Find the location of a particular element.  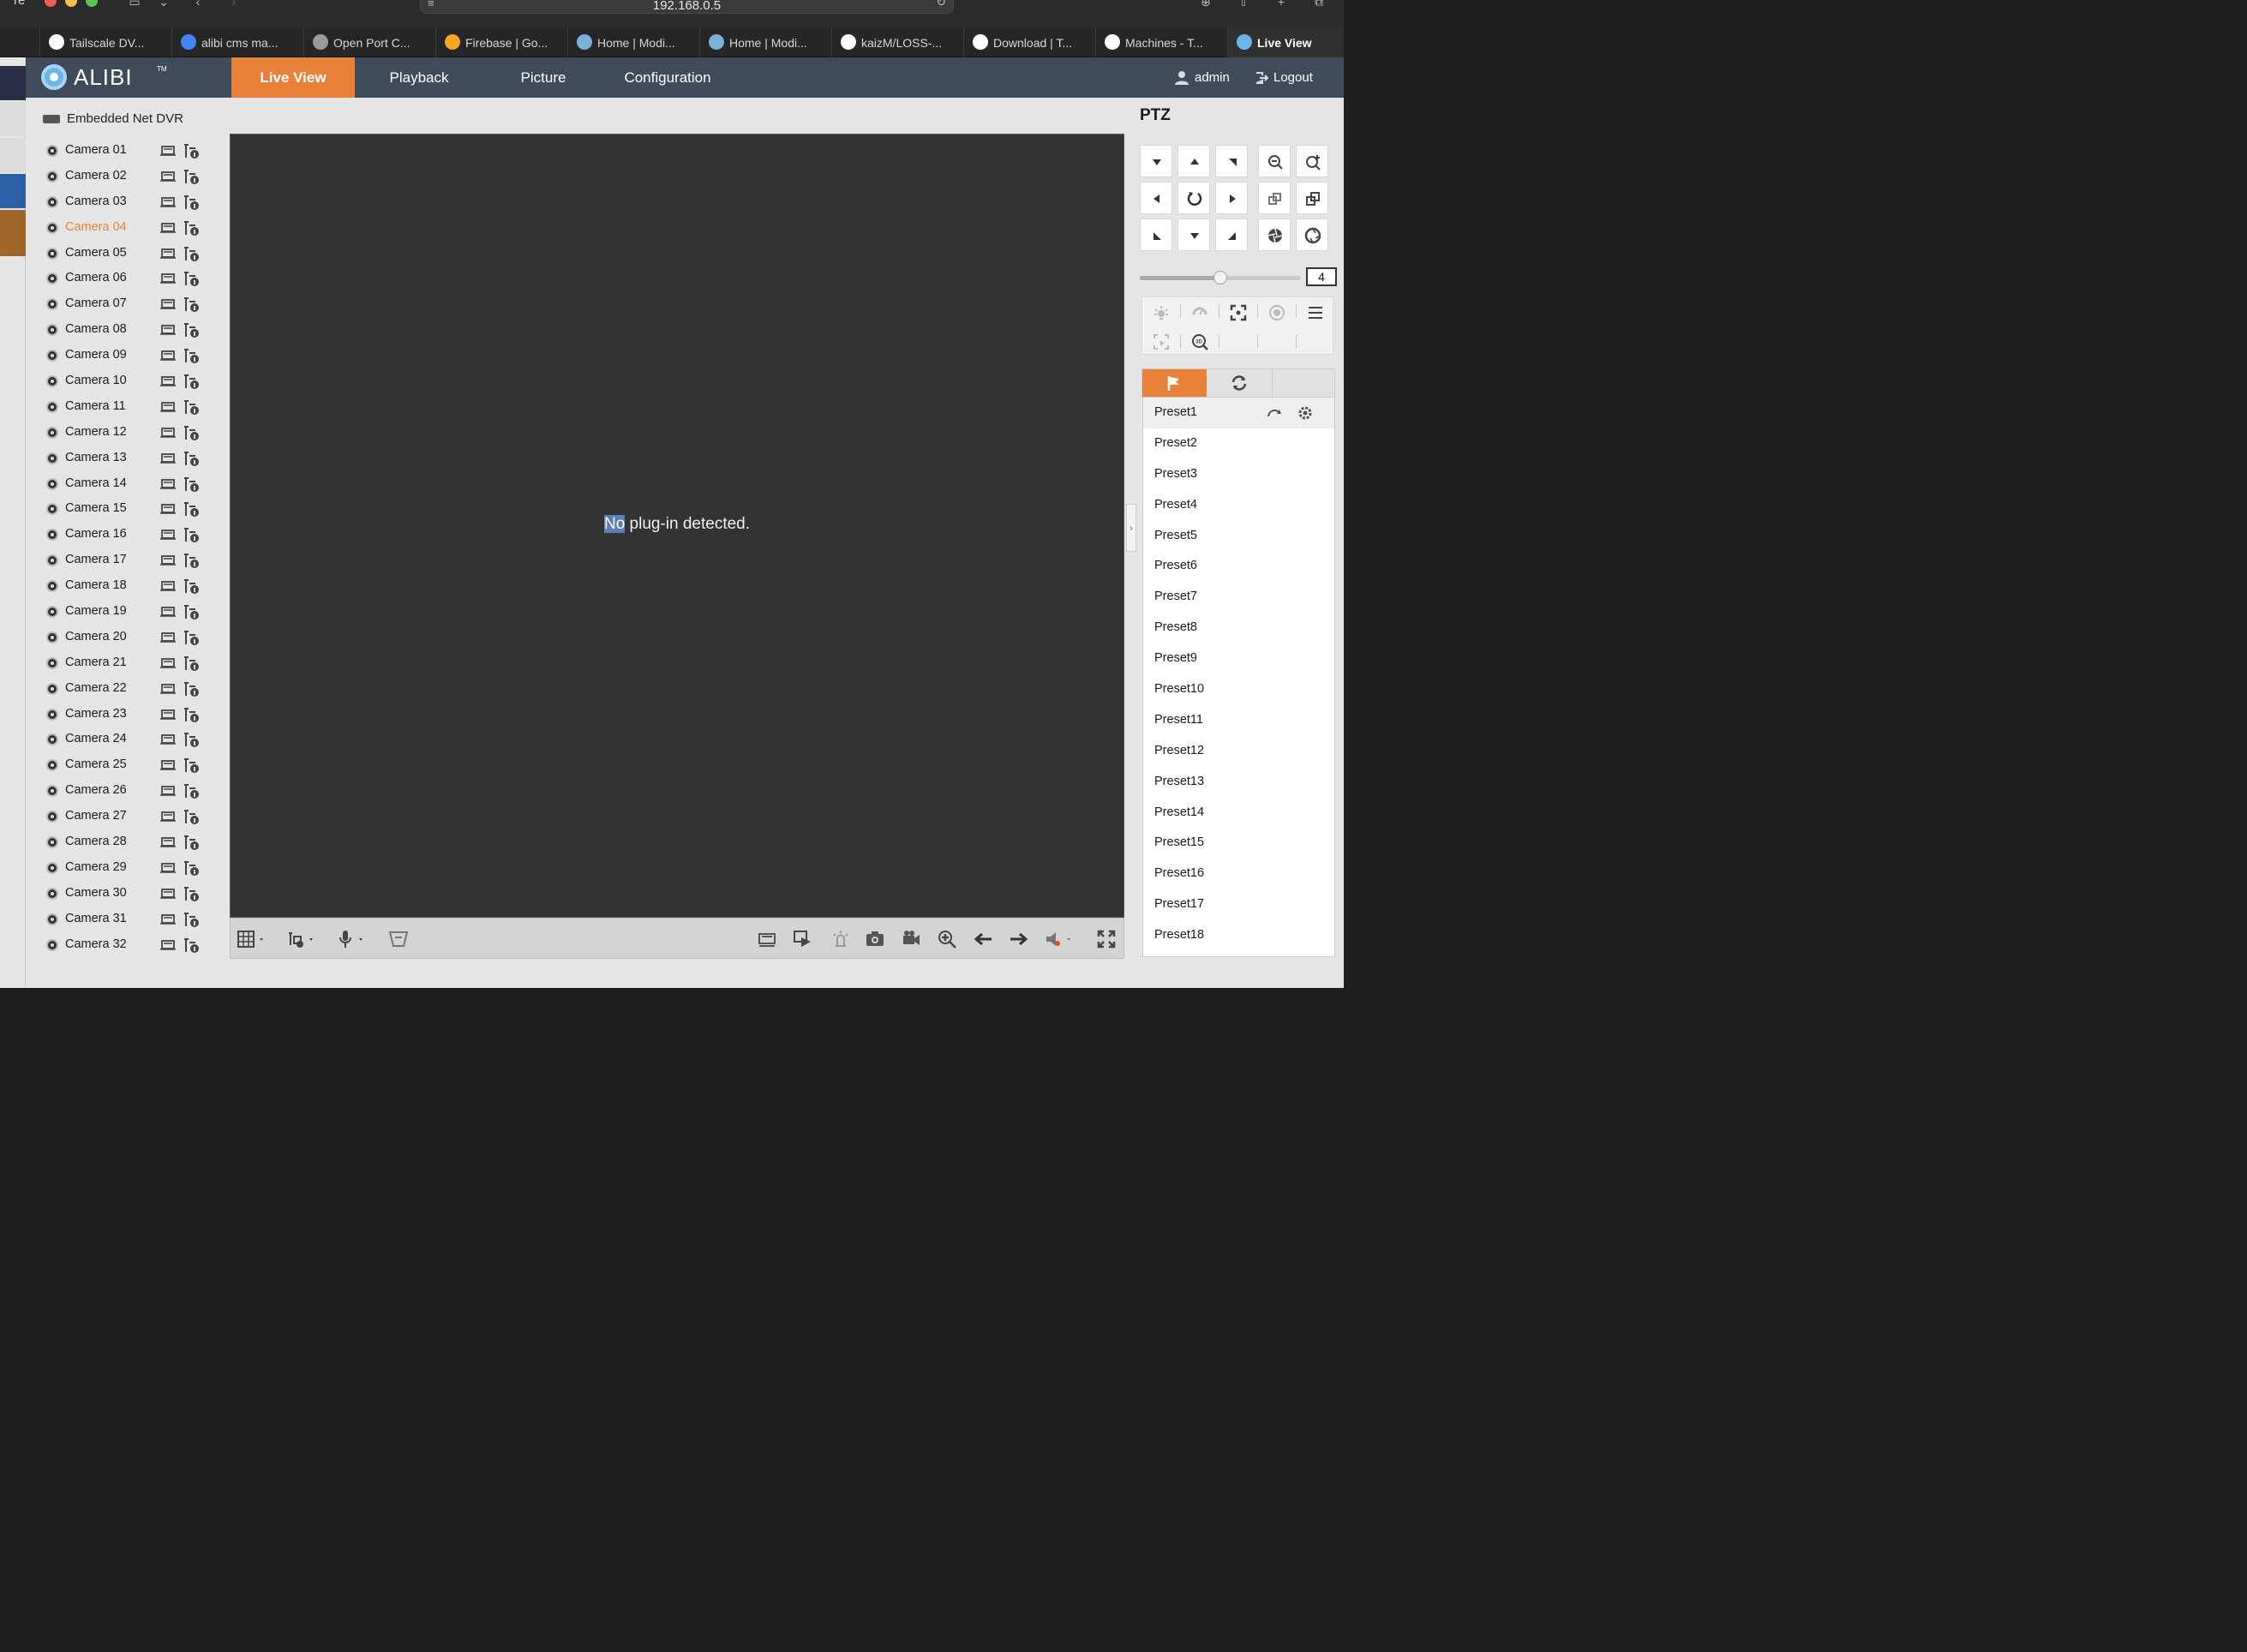

ptz-collapse-handle: › is located at coordinates (1131, 528).